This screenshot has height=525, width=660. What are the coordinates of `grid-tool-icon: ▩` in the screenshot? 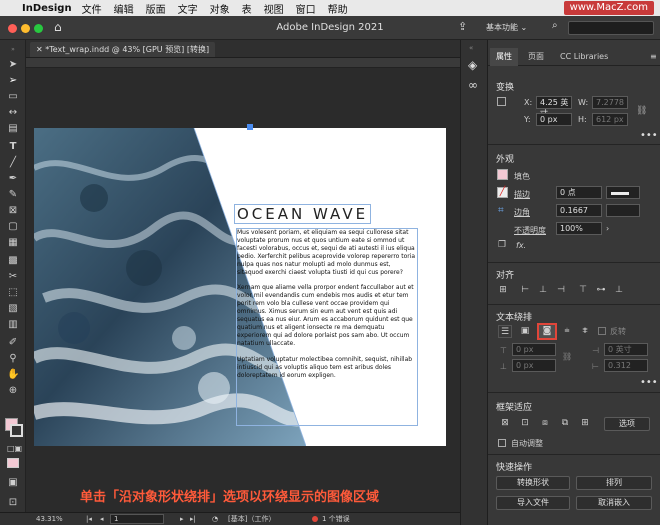 It's located at (13, 261).